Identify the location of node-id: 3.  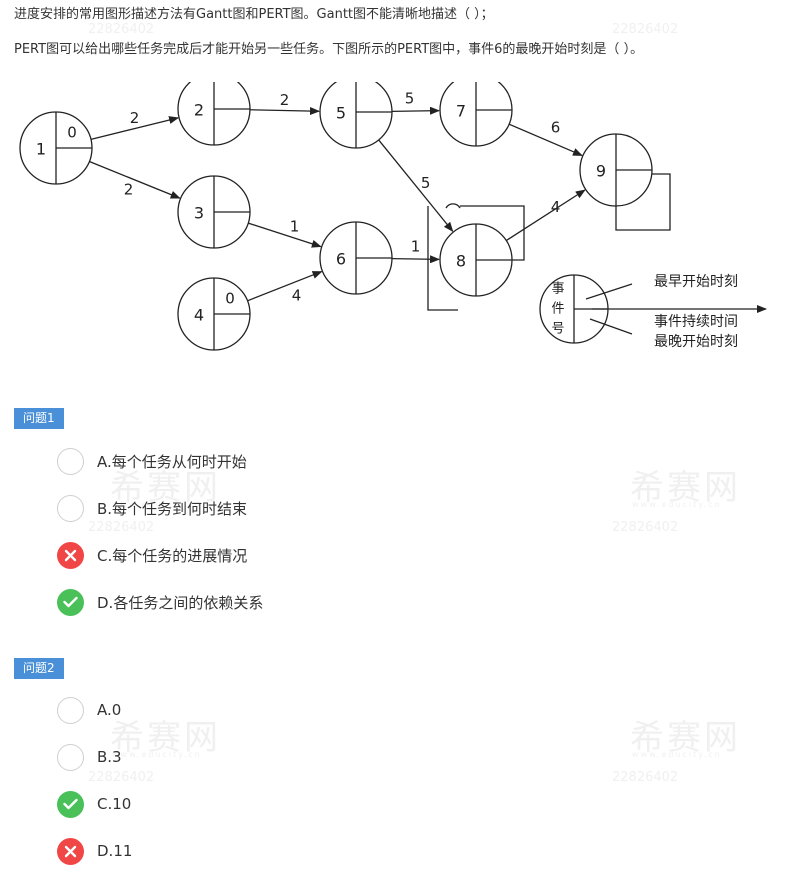
(199, 213).